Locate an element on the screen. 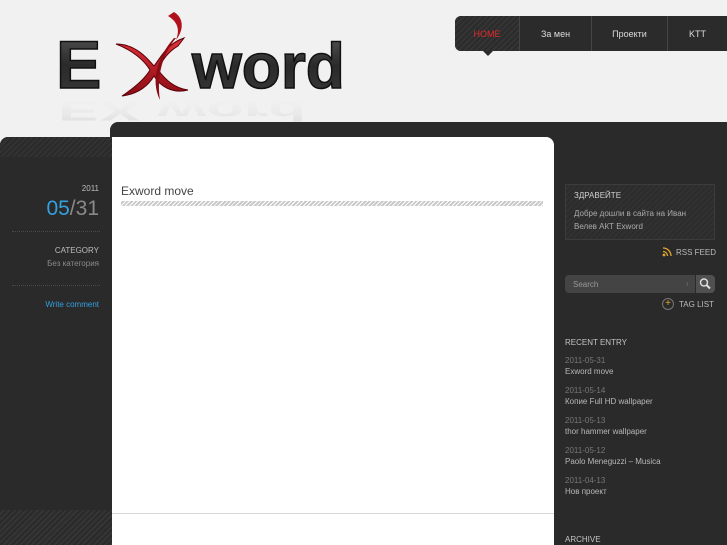 This screenshot has width=727, height=545. post-month: 05 is located at coordinates (58, 208).